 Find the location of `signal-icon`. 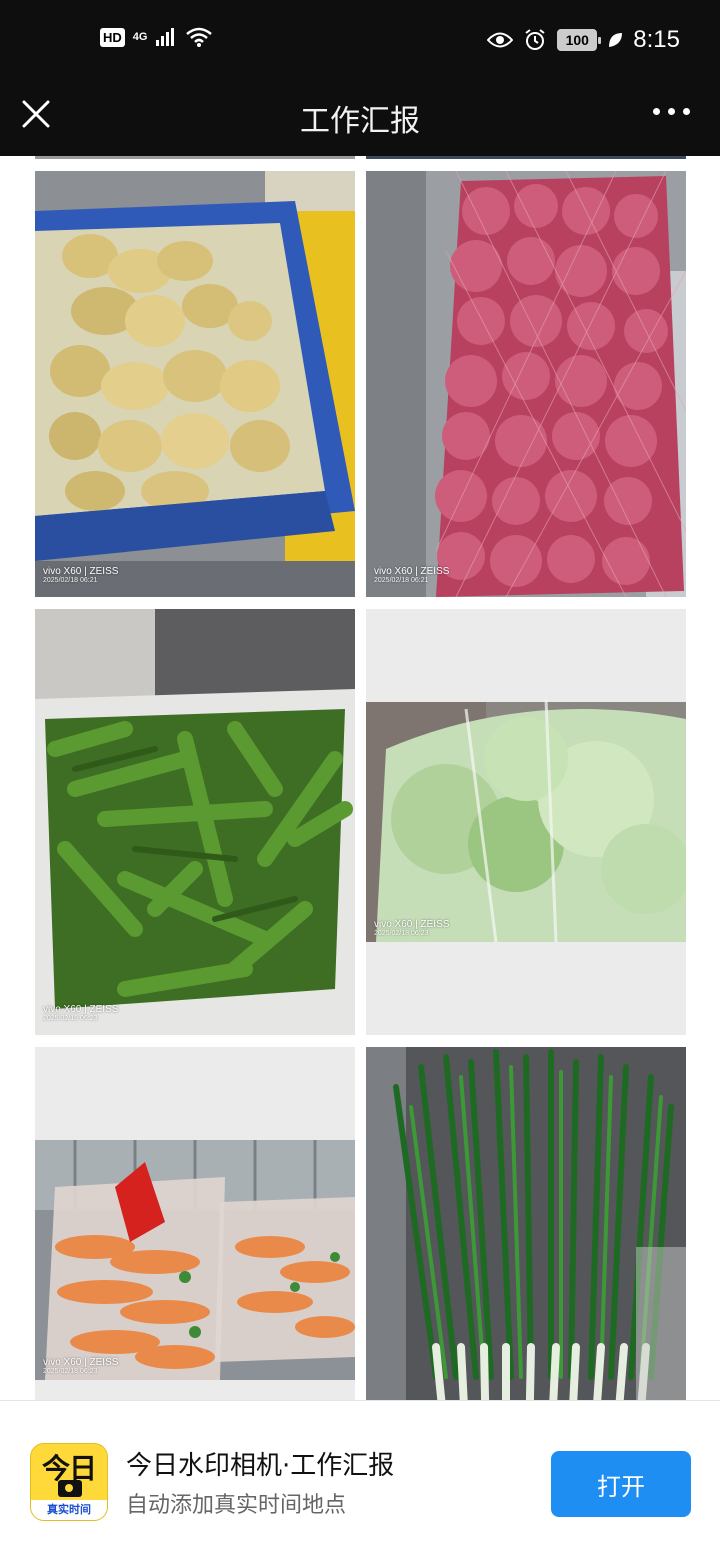

signal-icon is located at coordinates (165, 37).